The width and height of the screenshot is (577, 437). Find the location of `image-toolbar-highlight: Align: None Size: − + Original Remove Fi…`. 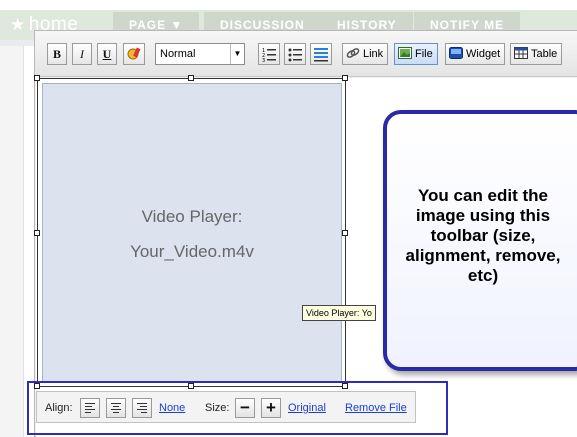

image-toolbar-highlight: Align: None Size: − + Original Remove Fi… is located at coordinates (237, 408).